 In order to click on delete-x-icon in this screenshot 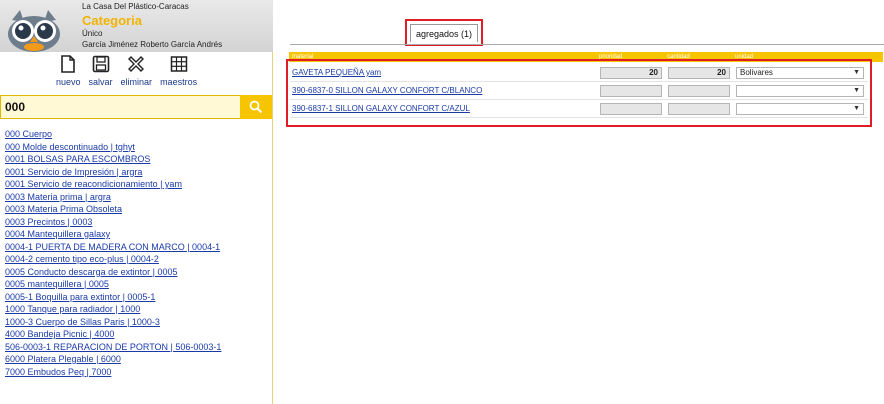, I will do `click(136, 64)`.